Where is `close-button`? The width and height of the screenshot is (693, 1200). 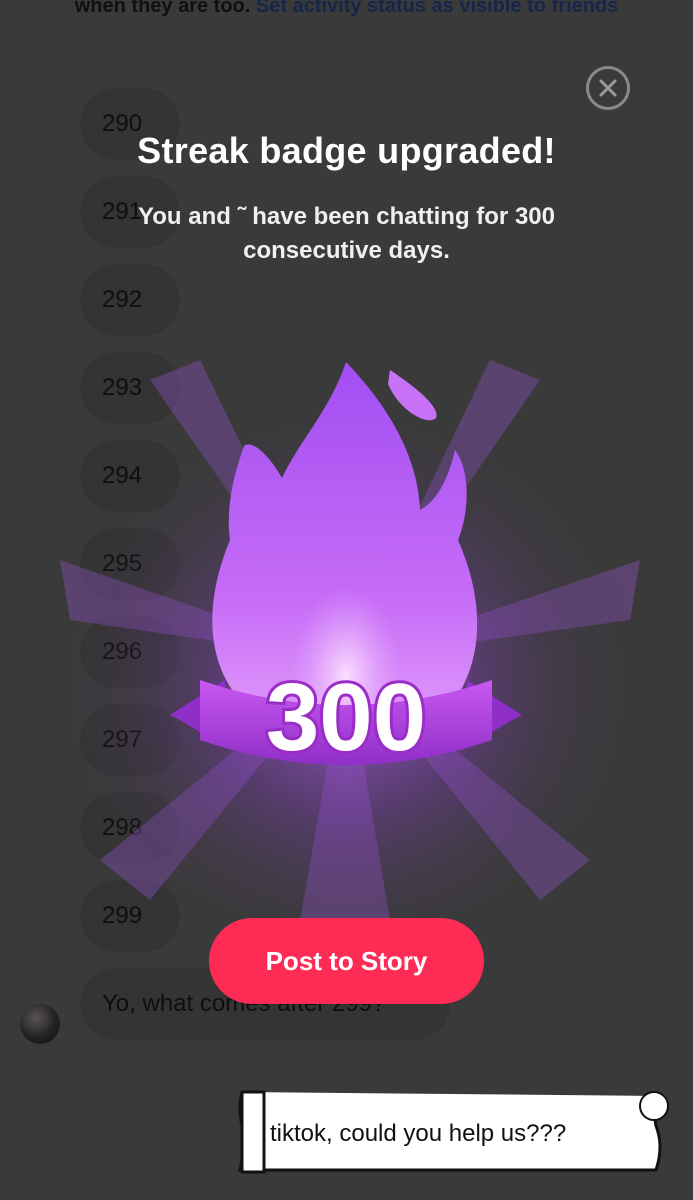
close-button is located at coordinates (608, 88).